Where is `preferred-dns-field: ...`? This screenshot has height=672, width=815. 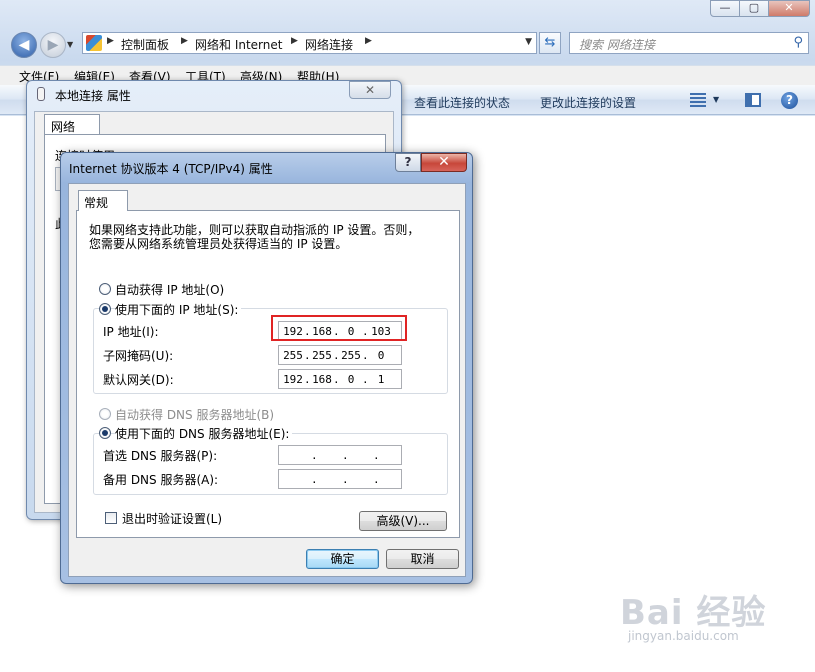 preferred-dns-field: ... is located at coordinates (340, 455).